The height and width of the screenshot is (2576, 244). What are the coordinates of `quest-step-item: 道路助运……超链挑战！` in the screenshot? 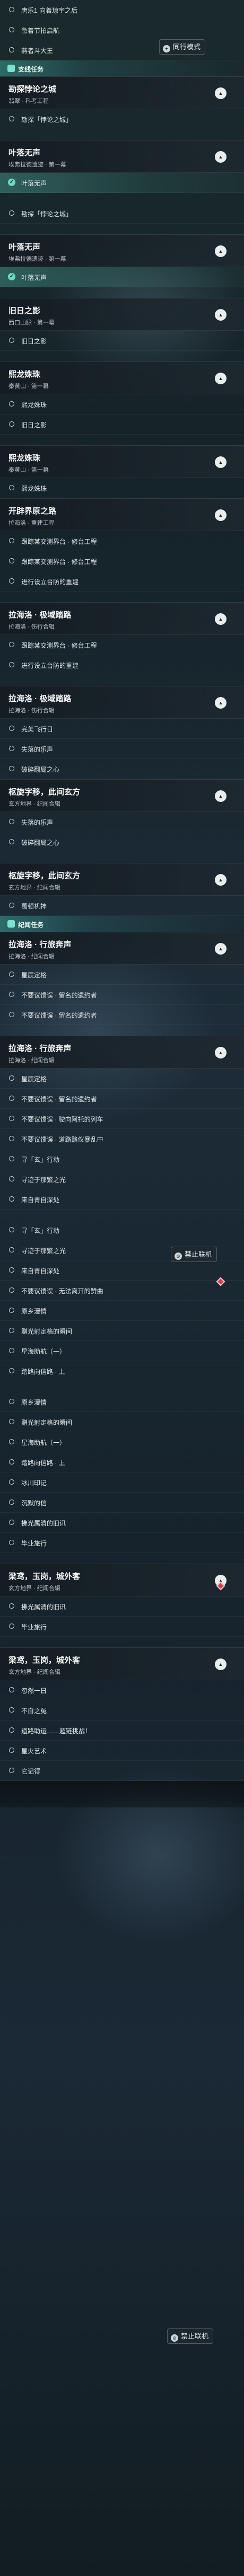 It's located at (122, 1731).